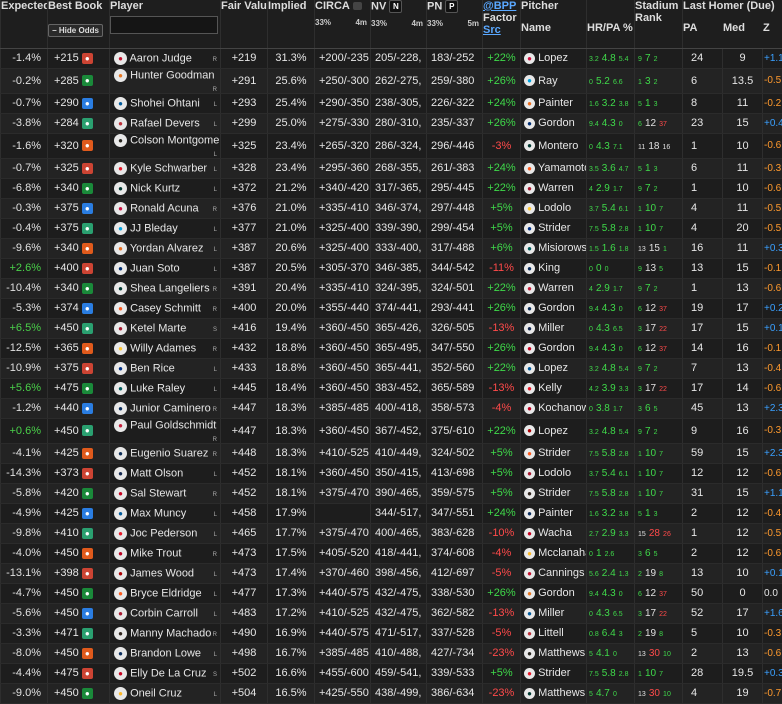  I want to click on pitcher-cell: ● Ray, so click(554, 80).